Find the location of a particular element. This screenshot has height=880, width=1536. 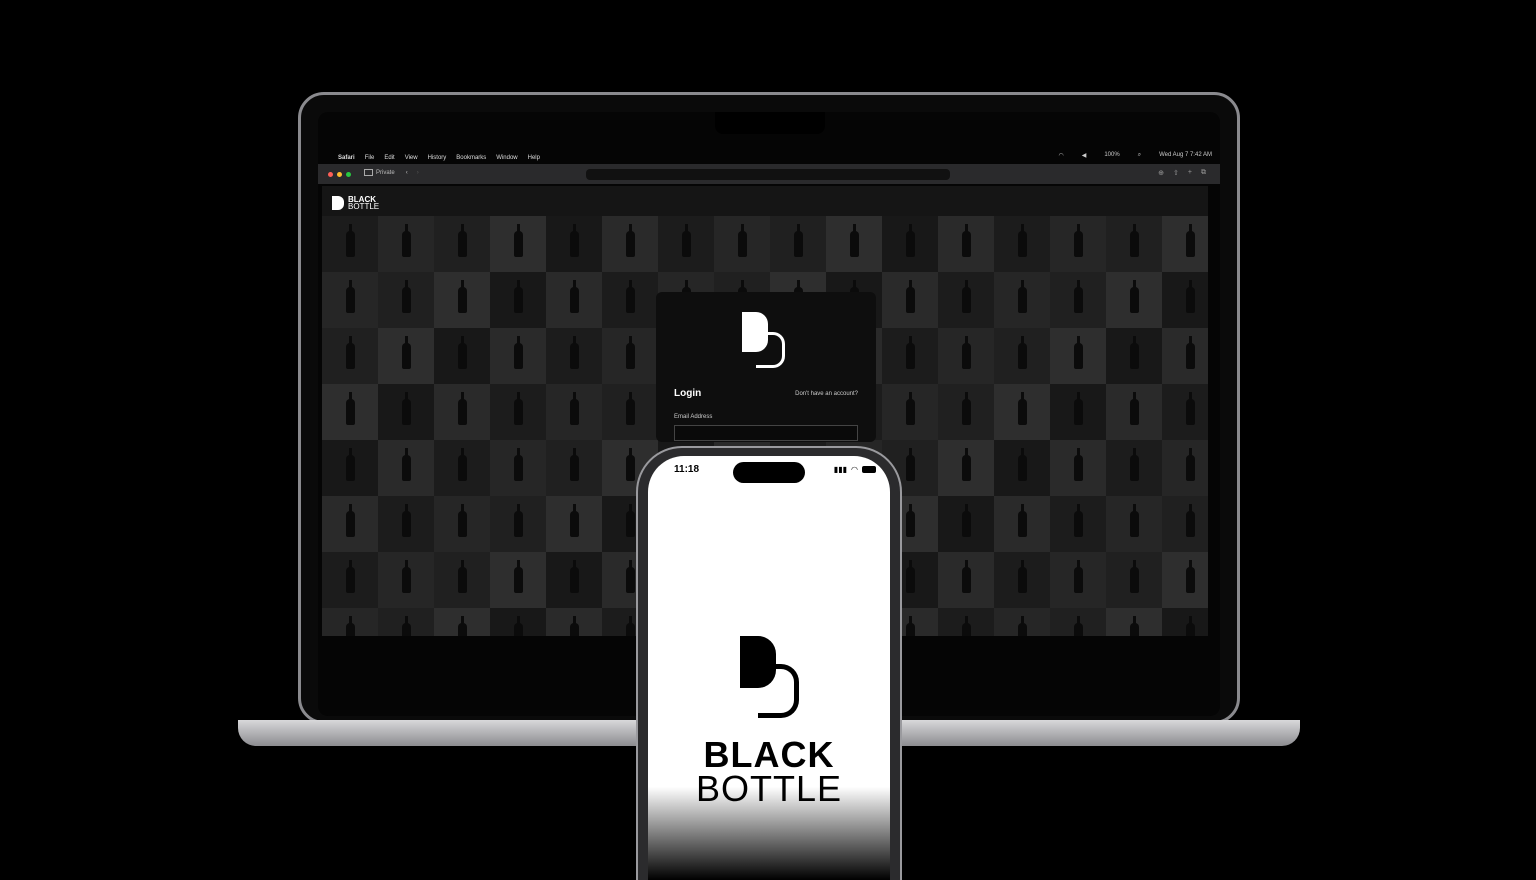

tabs-overview-icon: ⧉ is located at coordinates (1203, 173).